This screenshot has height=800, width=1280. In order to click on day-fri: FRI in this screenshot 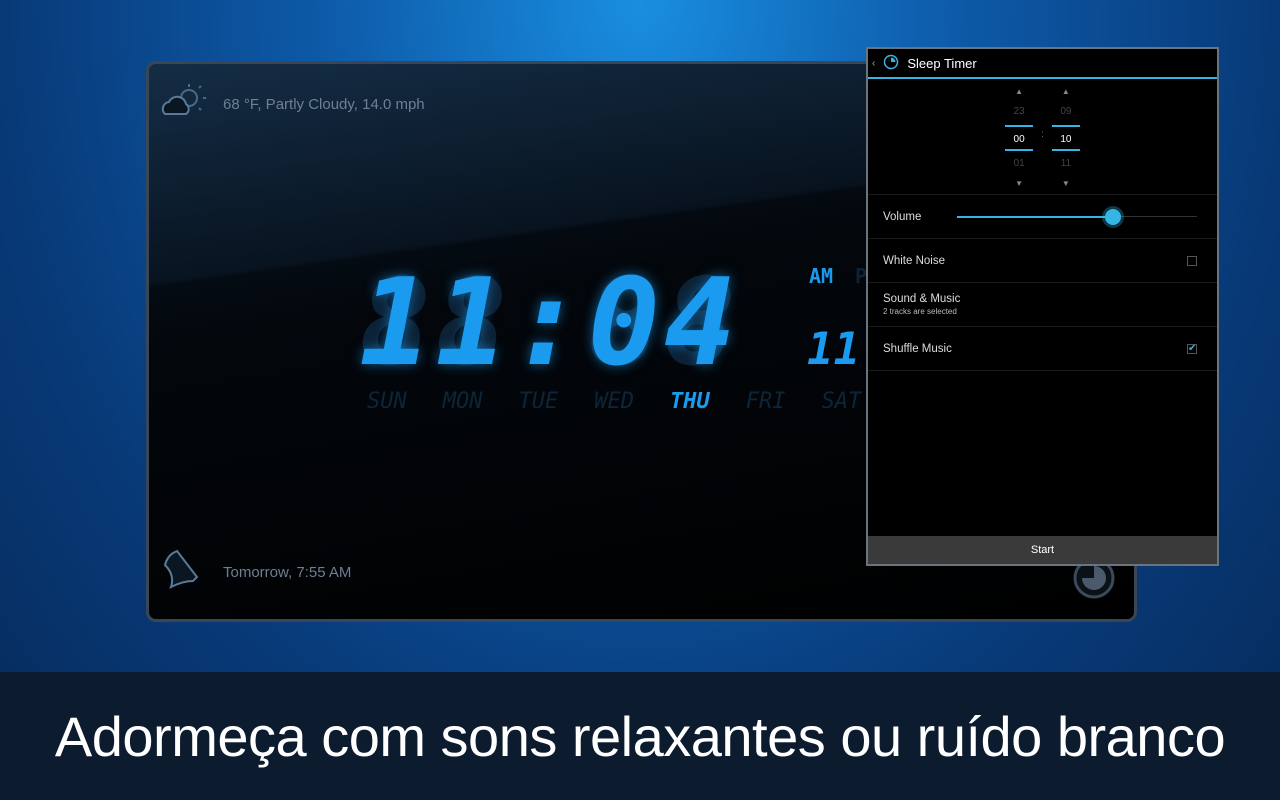, I will do `click(765, 401)`.